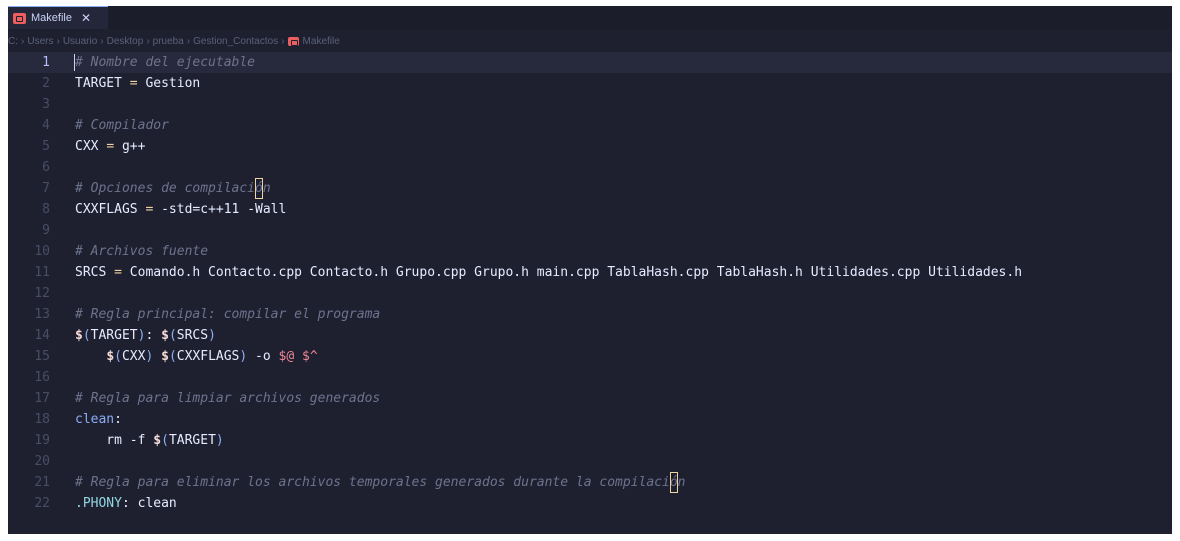 The height and width of the screenshot is (541, 1180). Describe the element at coordinates (46, 83) in the screenshot. I see `line-number: 2` at that location.